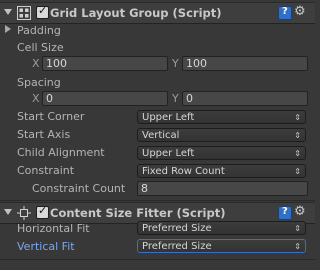 This screenshot has height=270, width=320. I want to click on padding-foldout, so click(8, 29).